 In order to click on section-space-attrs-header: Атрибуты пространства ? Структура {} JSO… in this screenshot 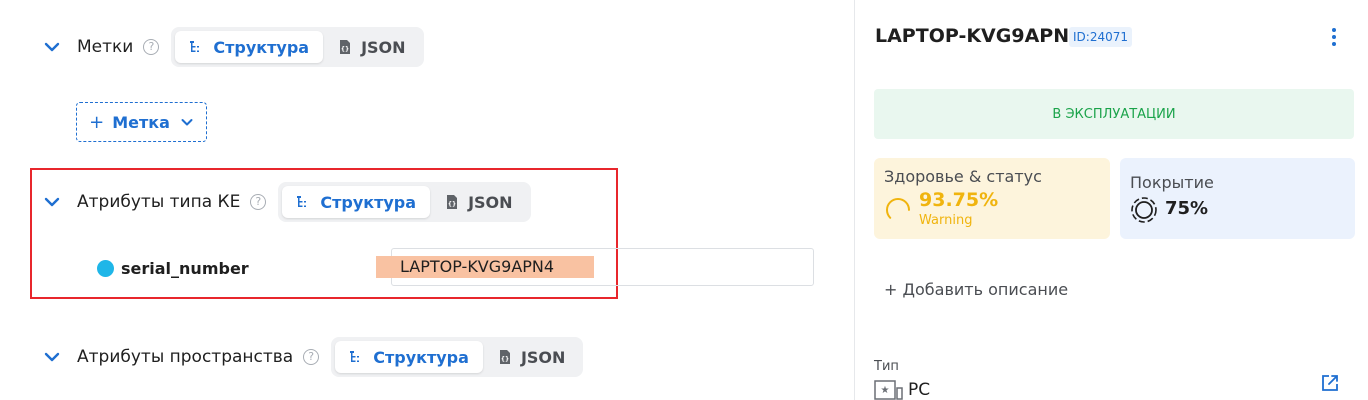, I will do `click(313, 357)`.